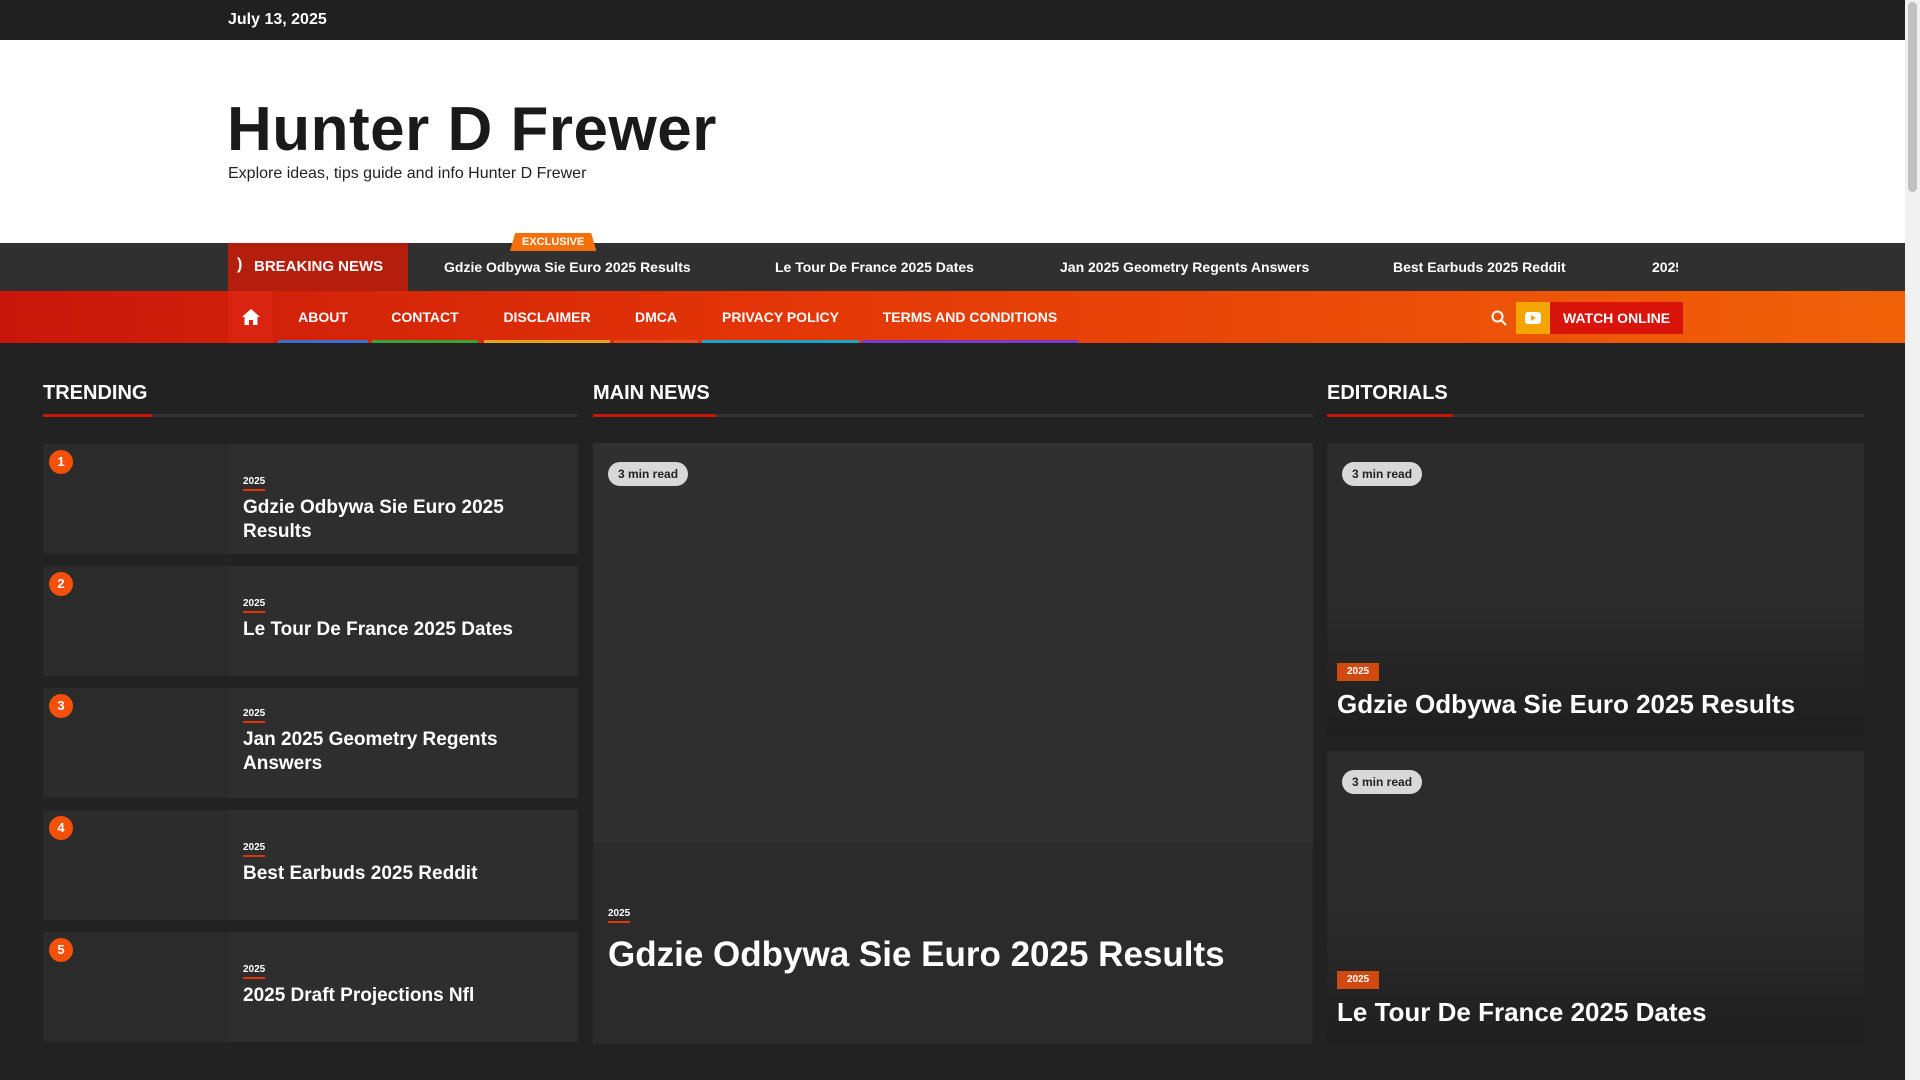 The width and height of the screenshot is (1920, 1080). Describe the element at coordinates (405, 752) in the screenshot. I see `trending-title: Jan 2025 Geometry Regents Answers` at that location.